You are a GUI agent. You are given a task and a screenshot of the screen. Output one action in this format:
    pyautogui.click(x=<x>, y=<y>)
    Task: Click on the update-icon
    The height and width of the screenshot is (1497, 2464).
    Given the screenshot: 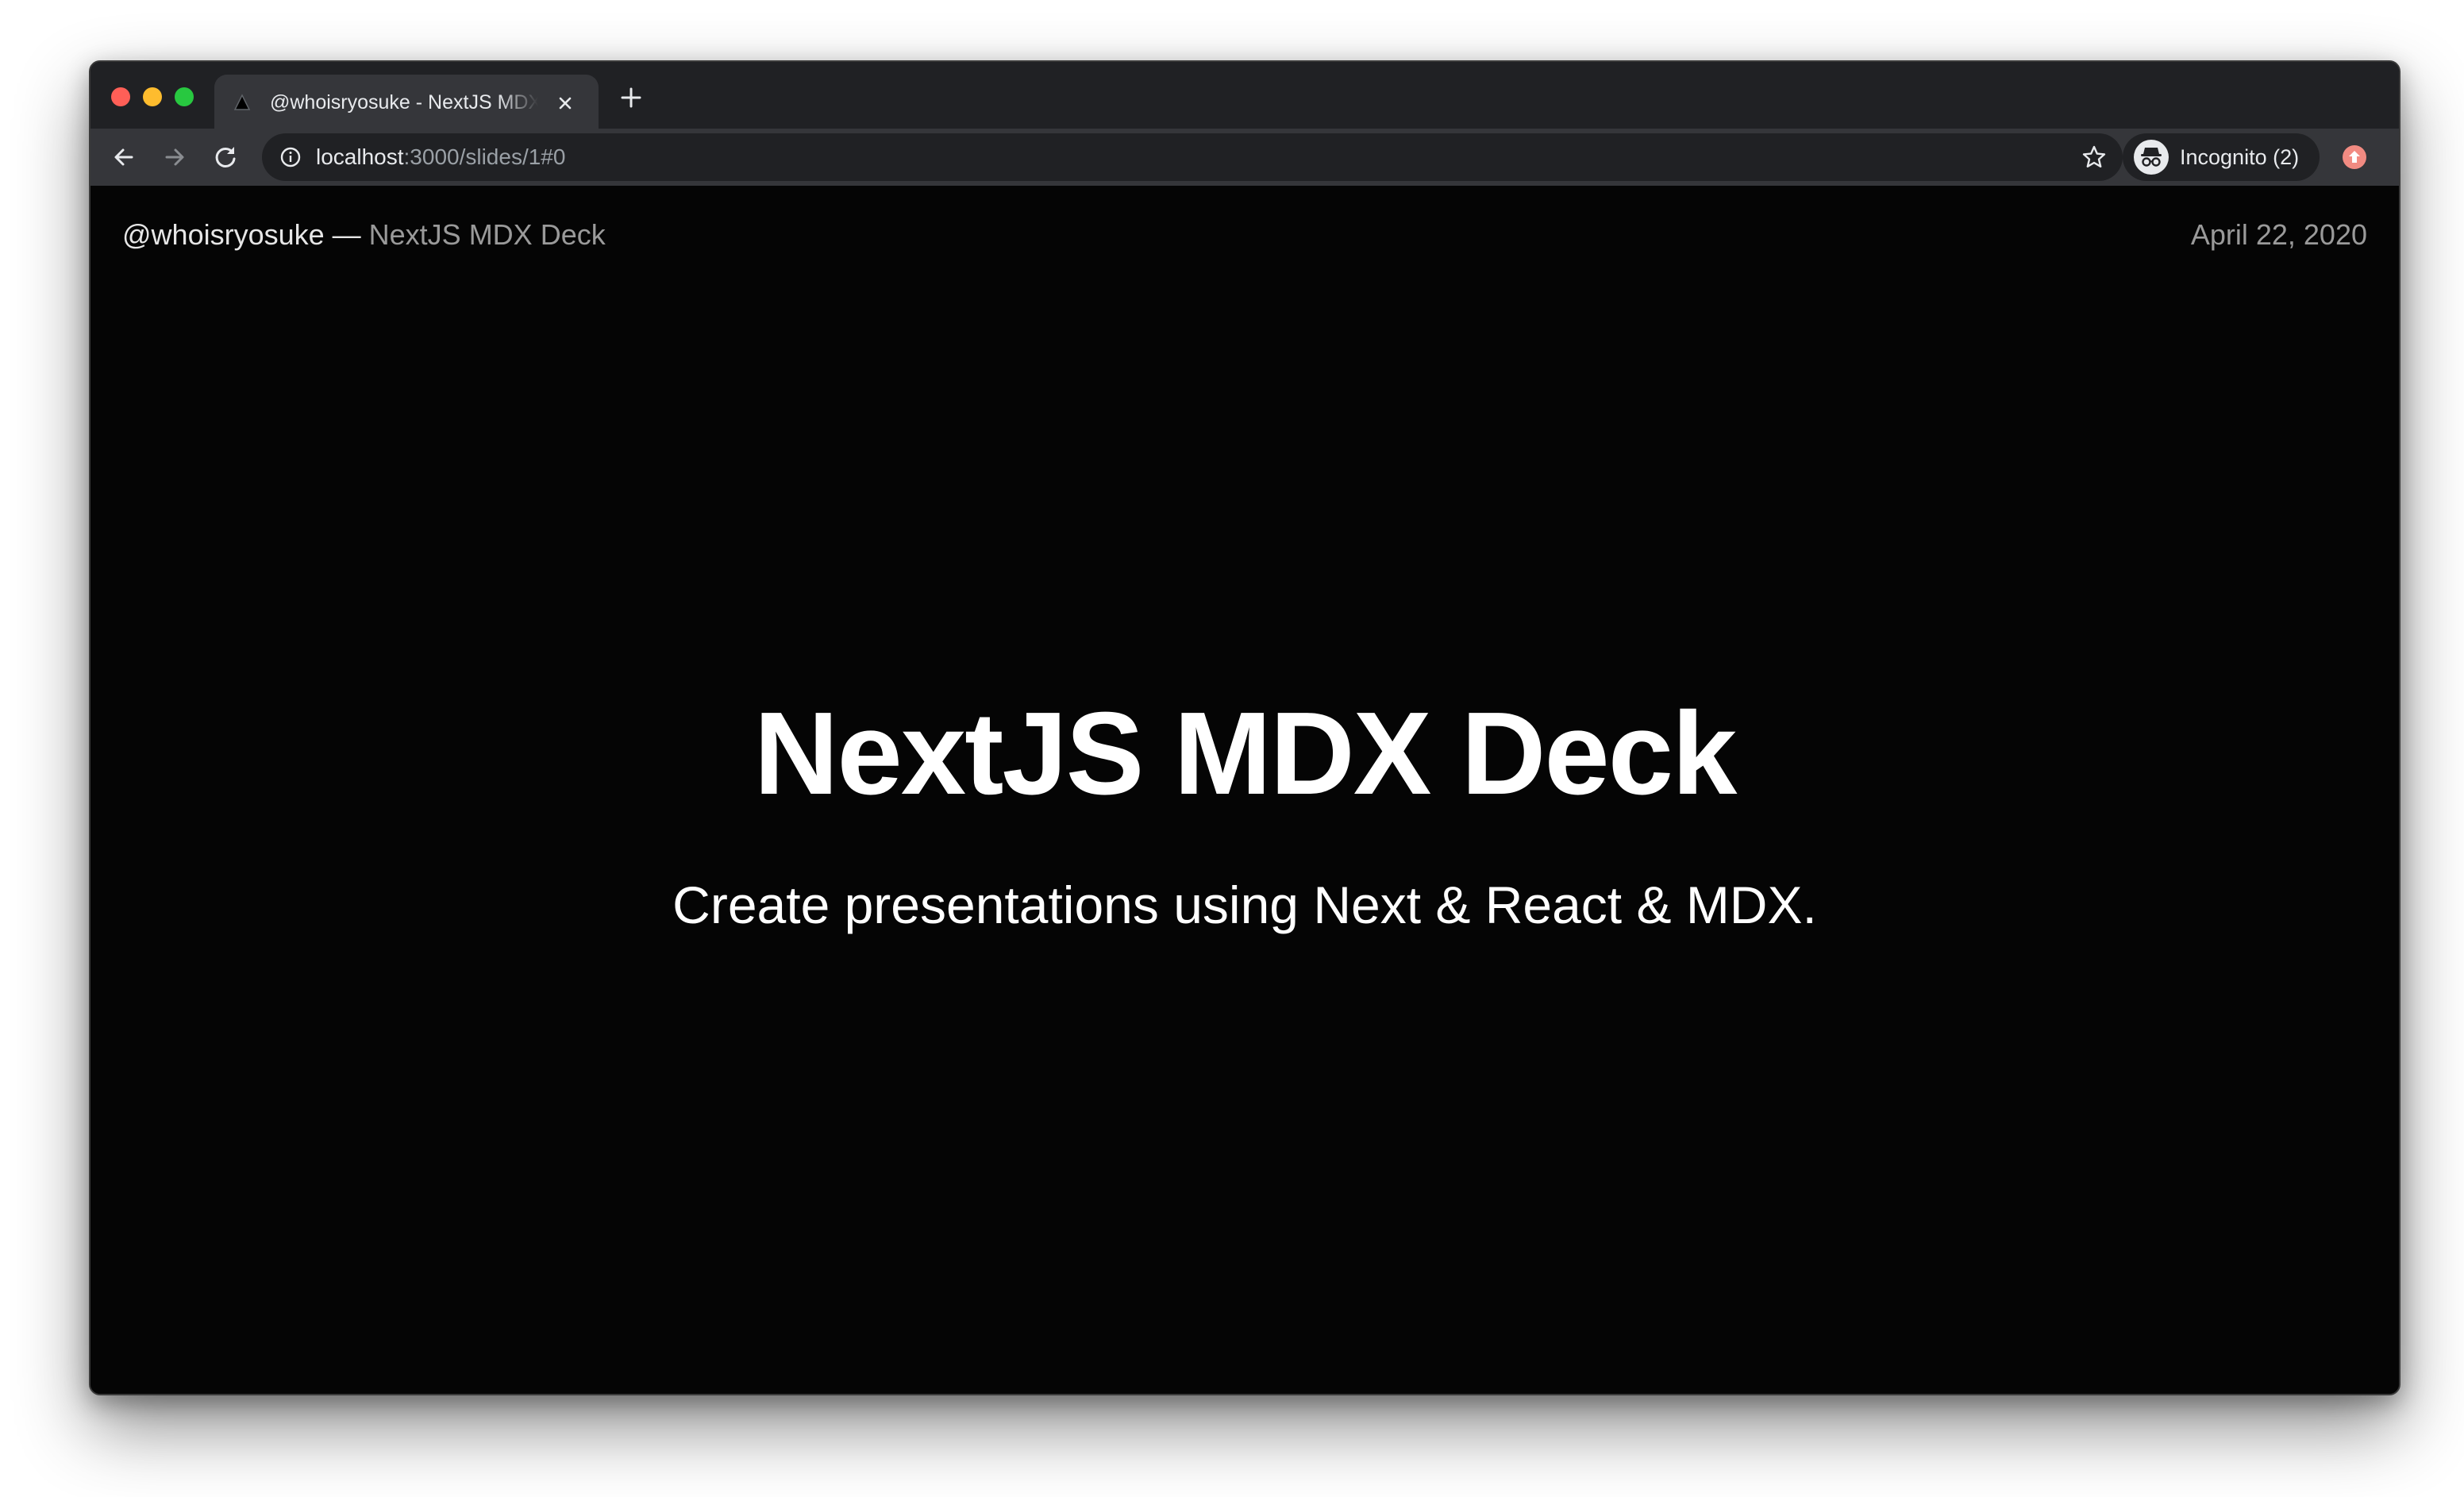 What is the action you would take?
    pyautogui.click(x=2354, y=157)
    